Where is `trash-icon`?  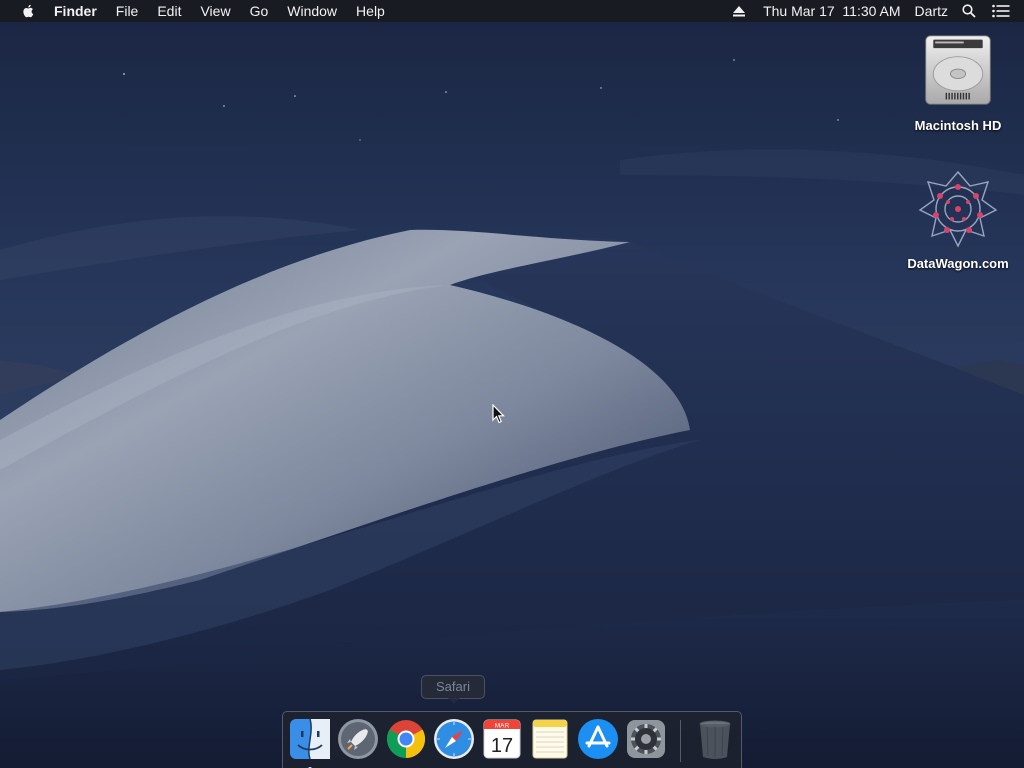
trash-icon is located at coordinates (715, 739).